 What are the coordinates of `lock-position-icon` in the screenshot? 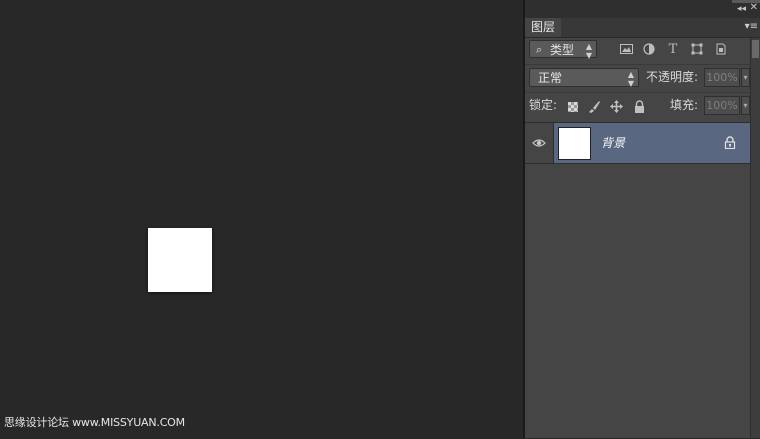 It's located at (616, 106).